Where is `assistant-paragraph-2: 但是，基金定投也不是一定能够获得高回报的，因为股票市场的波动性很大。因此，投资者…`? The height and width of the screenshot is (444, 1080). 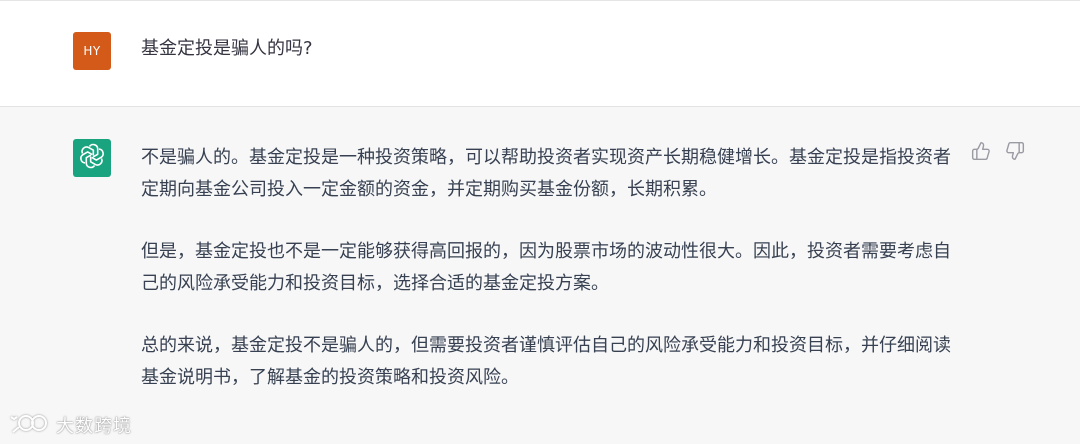 assistant-paragraph-2: 但是，基金定投也不是一定能够获得高回报的，因为股票市场的波动性很大。因此，投资者… is located at coordinates (546, 267).